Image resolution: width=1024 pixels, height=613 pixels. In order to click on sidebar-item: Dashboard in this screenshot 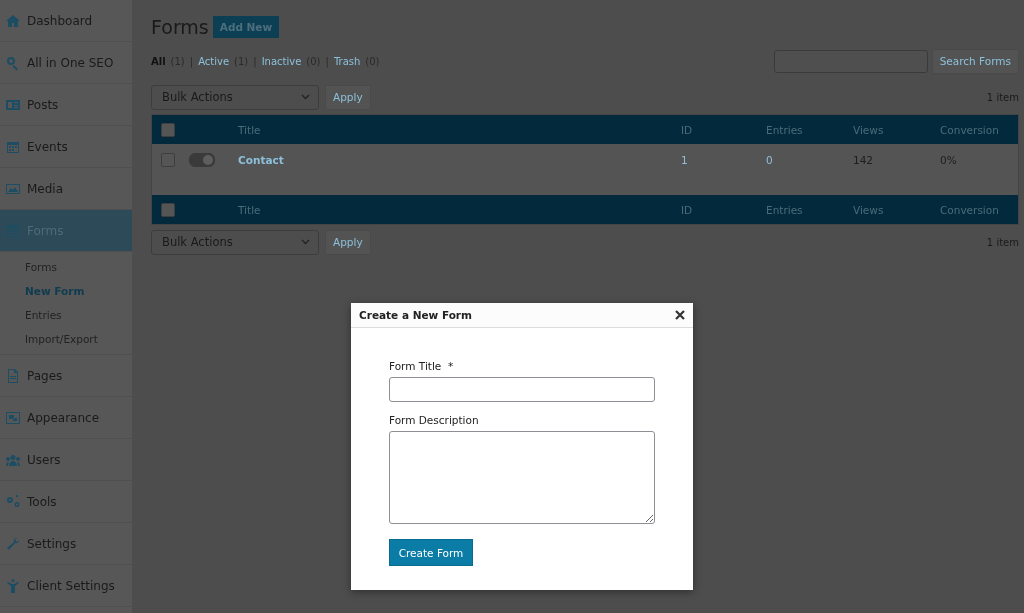, I will do `click(66, 21)`.